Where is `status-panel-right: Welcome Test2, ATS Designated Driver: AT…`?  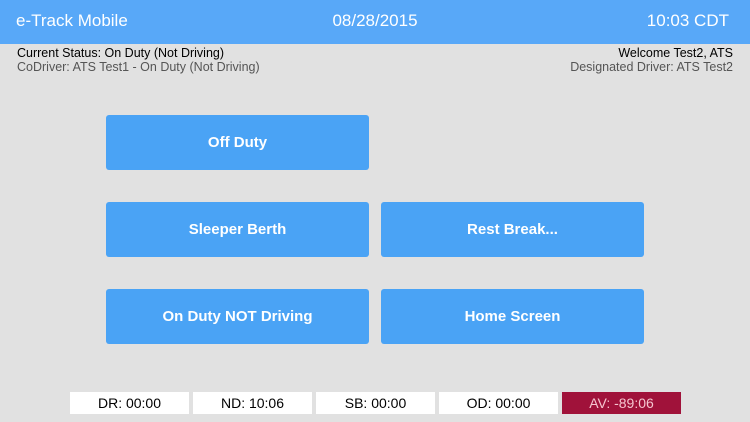
status-panel-right: Welcome Test2, ATS Designated Driver: AT… is located at coordinates (651, 60).